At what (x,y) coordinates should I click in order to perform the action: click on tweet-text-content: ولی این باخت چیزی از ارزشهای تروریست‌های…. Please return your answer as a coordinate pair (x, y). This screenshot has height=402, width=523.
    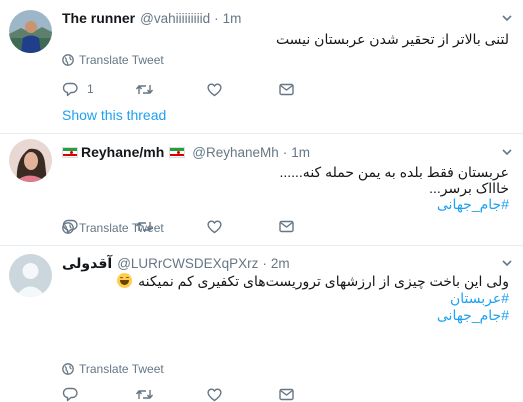
    Looking at the image, I should click on (323, 281).